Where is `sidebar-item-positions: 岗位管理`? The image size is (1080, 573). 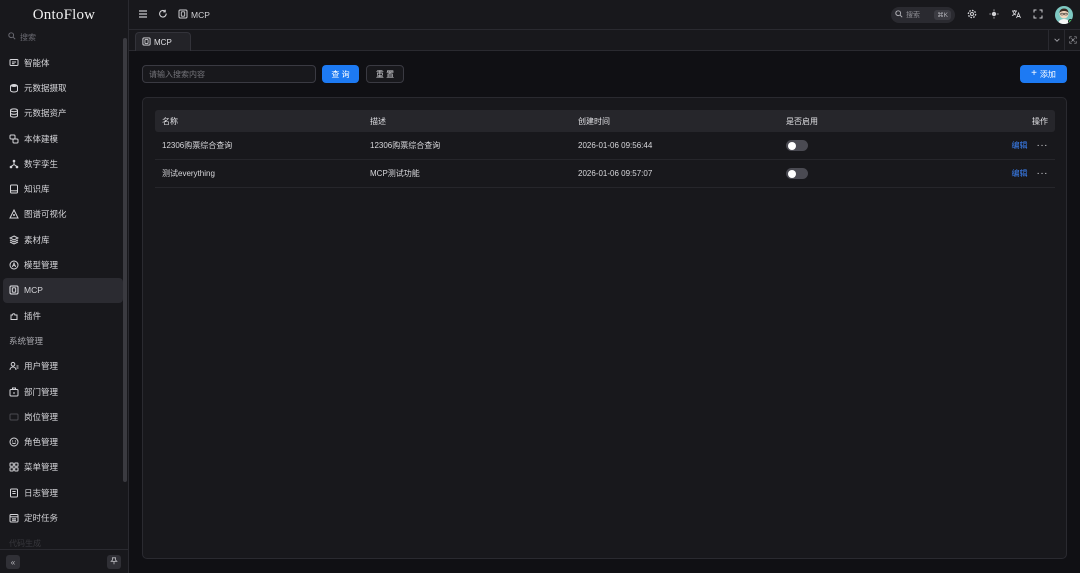
sidebar-item-positions: 岗位管理 is located at coordinates (63, 416).